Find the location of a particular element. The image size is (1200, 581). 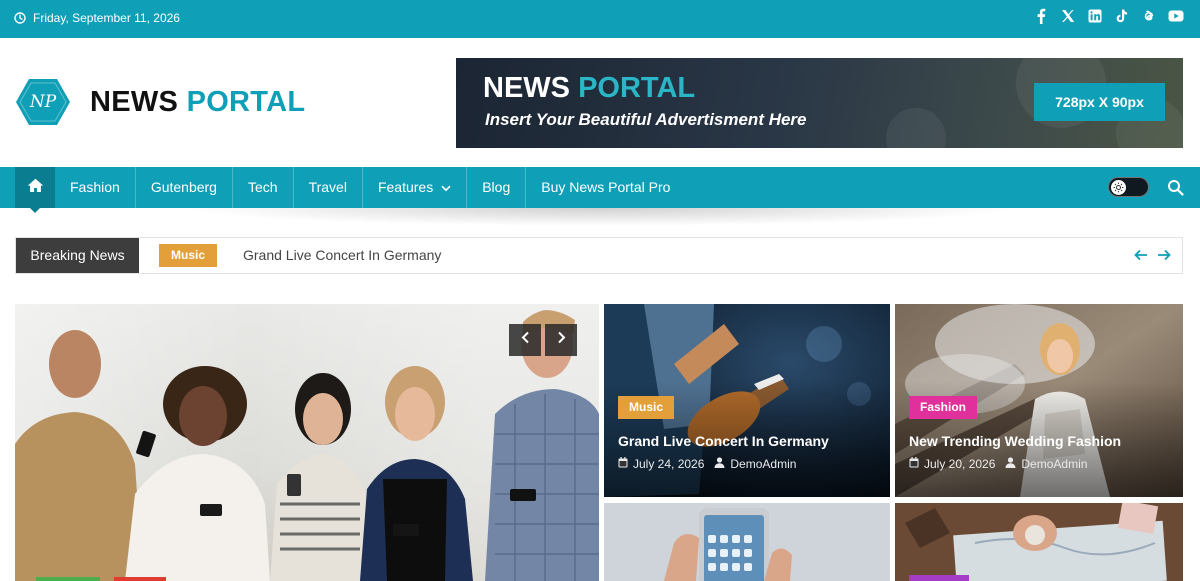

ad-title-part1: NEWS is located at coordinates (526, 88).